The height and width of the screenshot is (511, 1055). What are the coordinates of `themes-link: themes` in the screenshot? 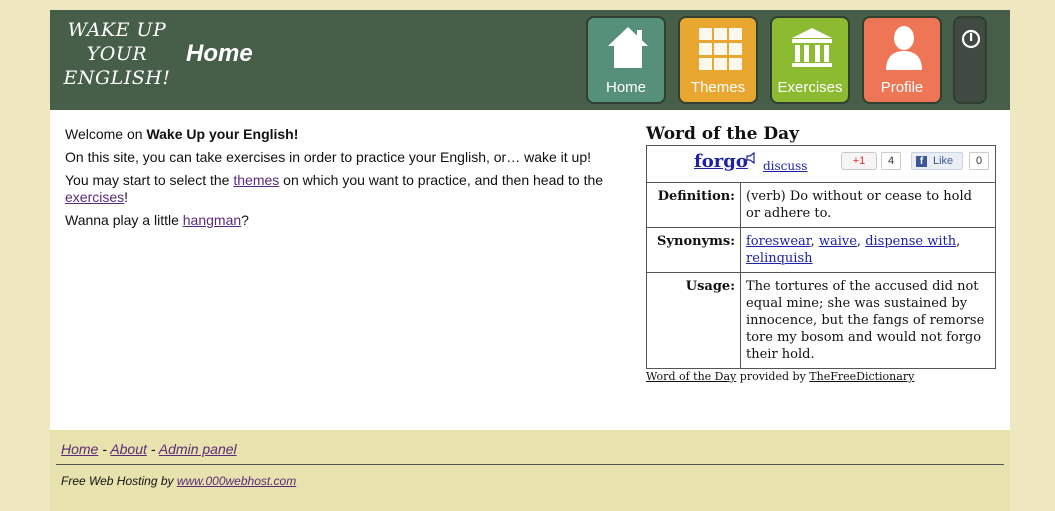 It's located at (256, 180).